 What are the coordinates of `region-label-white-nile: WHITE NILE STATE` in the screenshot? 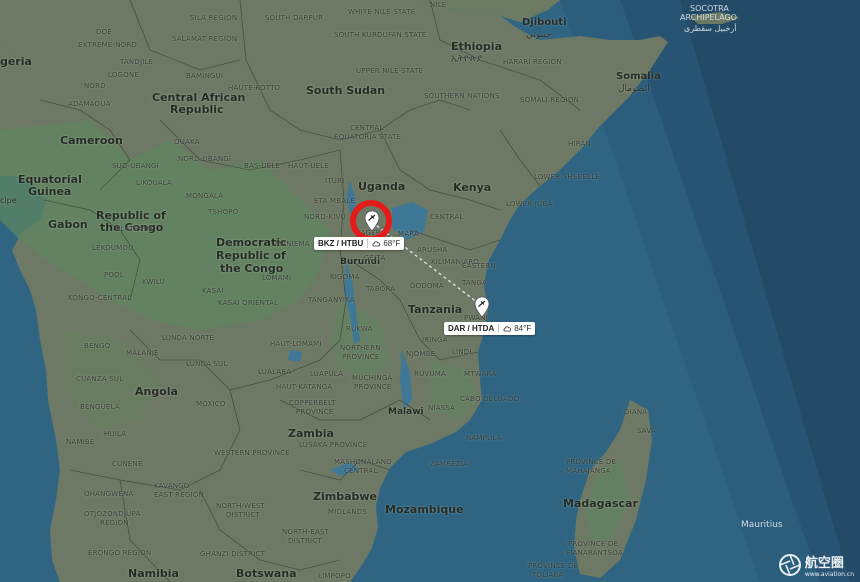 It's located at (382, 12).